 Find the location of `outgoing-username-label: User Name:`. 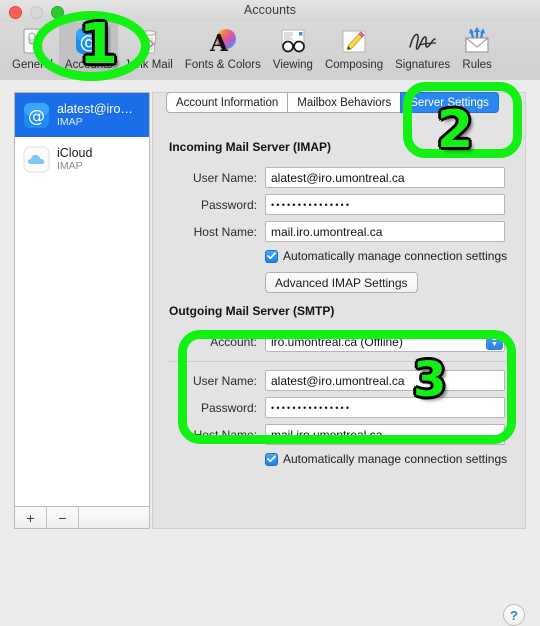

outgoing-username-label: User Name: is located at coordinates (224, 380).